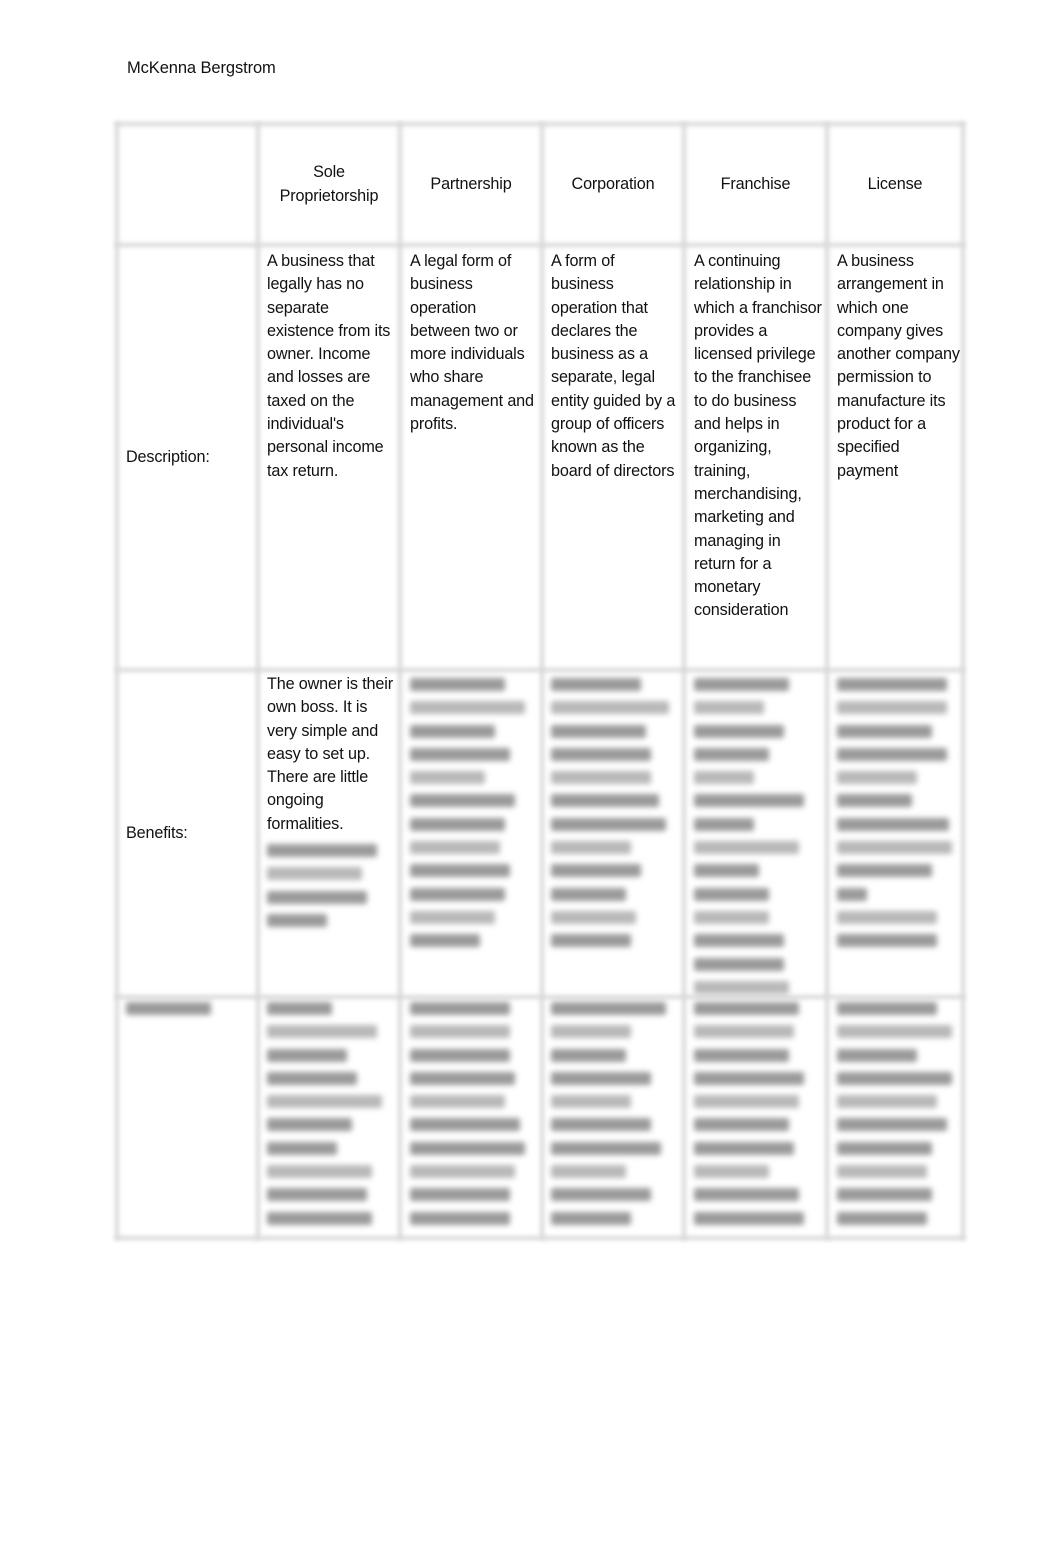 This screenshot has height=1556, width=1062. I want to click on header-sole-proprietorship: Sole Proprietorship, so click(329, 184).